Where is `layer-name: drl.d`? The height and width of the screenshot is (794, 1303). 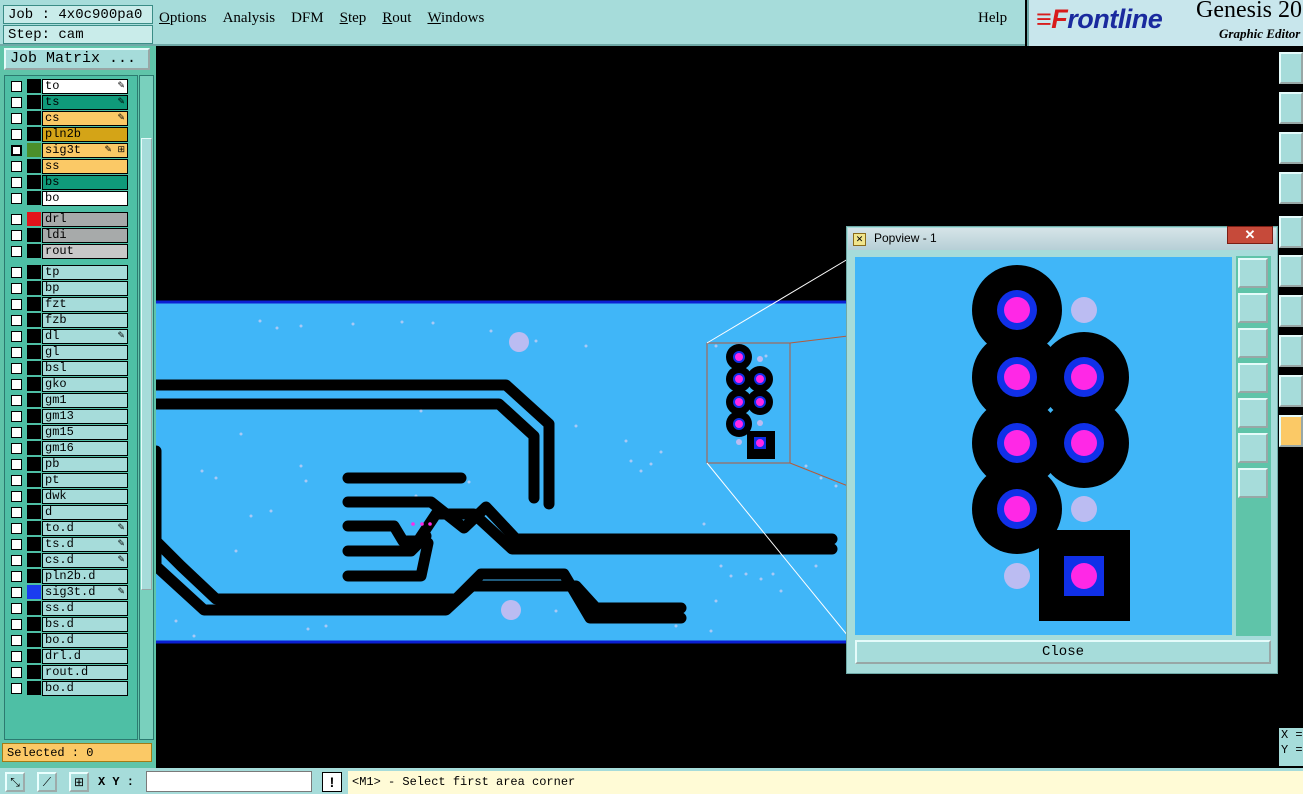 layer-name: drl.d is located at coordinates (85, 656).